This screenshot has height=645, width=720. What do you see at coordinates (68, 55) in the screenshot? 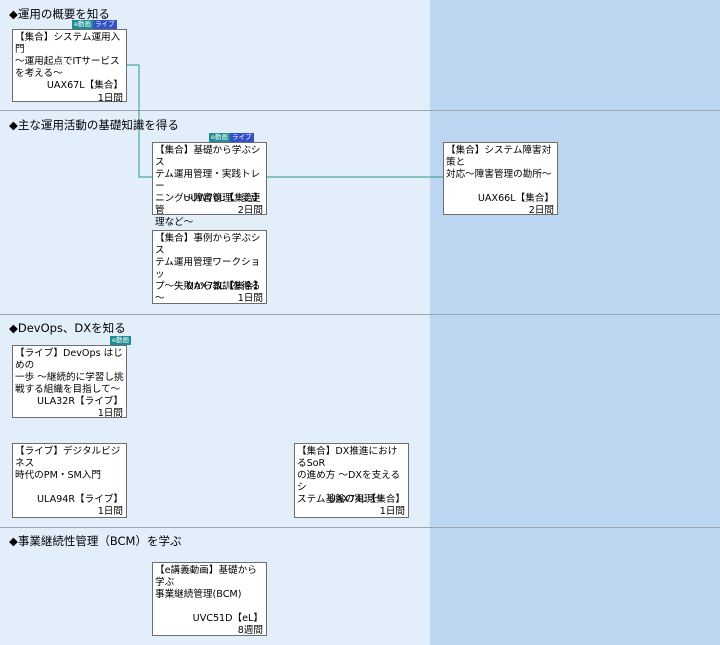
I see `course-title: 【集合】システム運用入門 ～運用起点でITサービス を考える～` at bounding box center [68, 55].